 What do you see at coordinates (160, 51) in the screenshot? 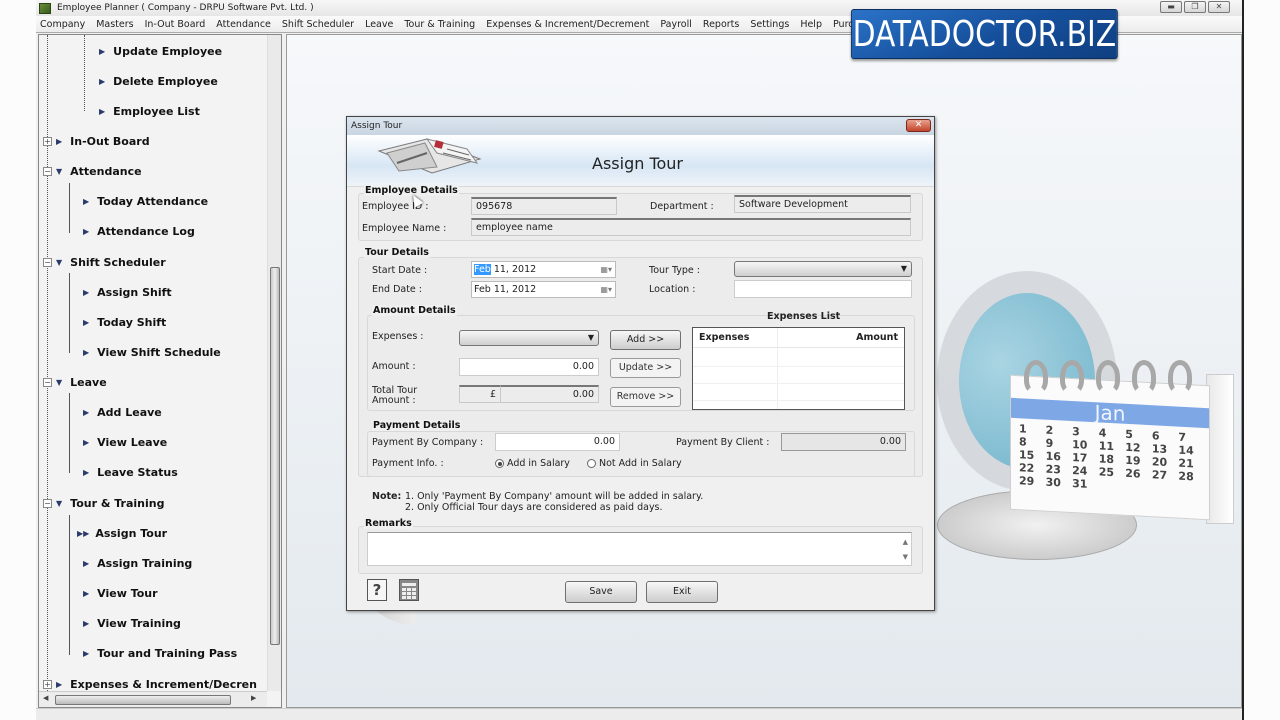
I see `sidebar-item-update-employee: ▶ Update Employee` at bounding box center [160, 51].